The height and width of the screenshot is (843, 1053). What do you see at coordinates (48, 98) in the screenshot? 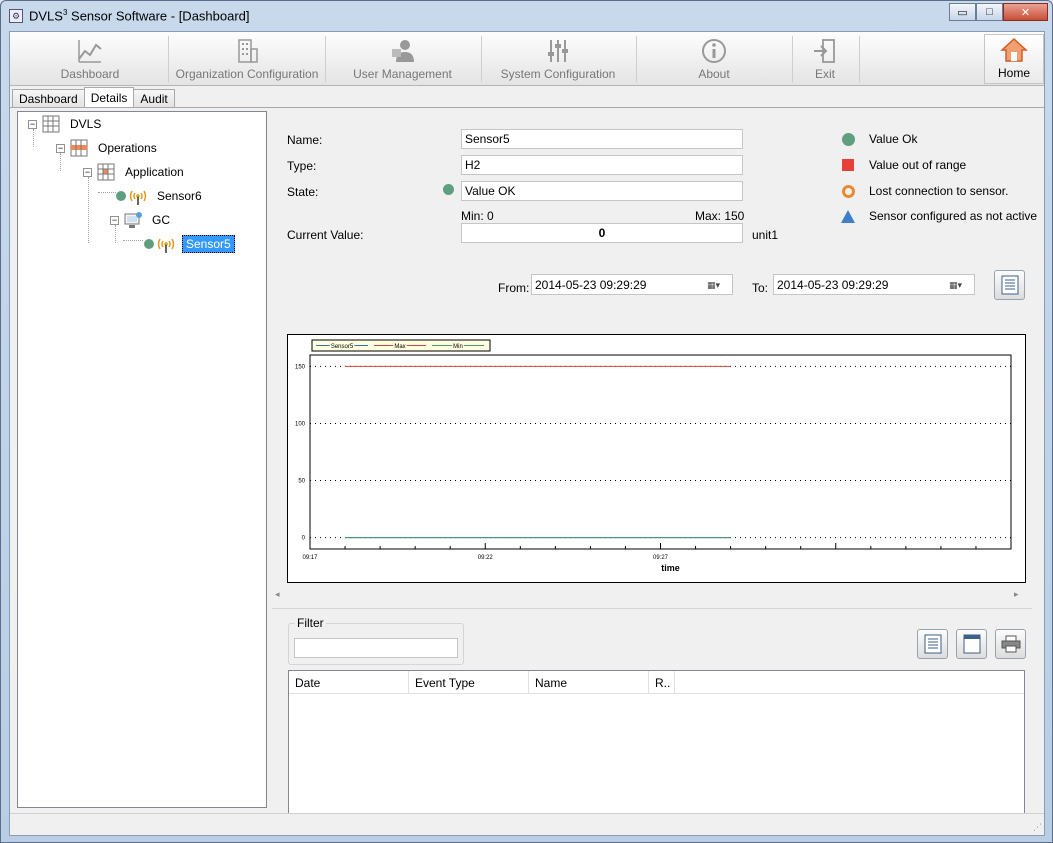
I see `tab-dashboard: Dashboard` at bounding box center [48, 98].